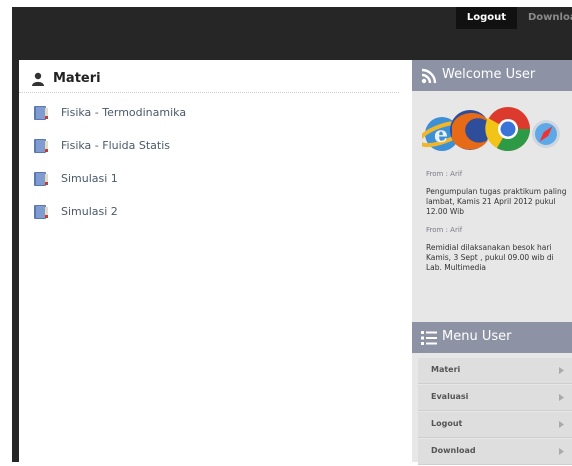 The width and height of the screenshot is (572, 466). I want to click on list-icon, so click(429, 338).